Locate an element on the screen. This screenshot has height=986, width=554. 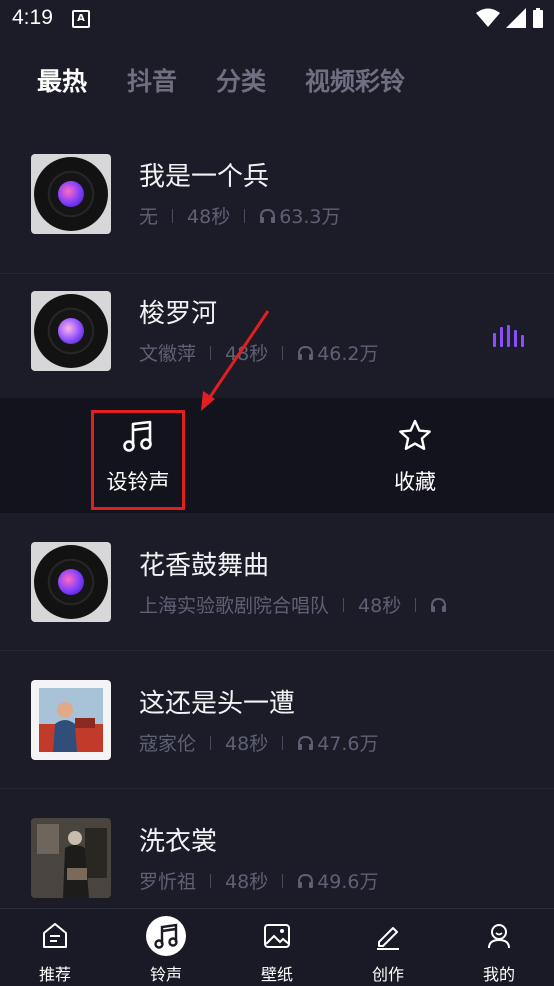
favorite-label: 收藏 is located at coordinates (415, 482).